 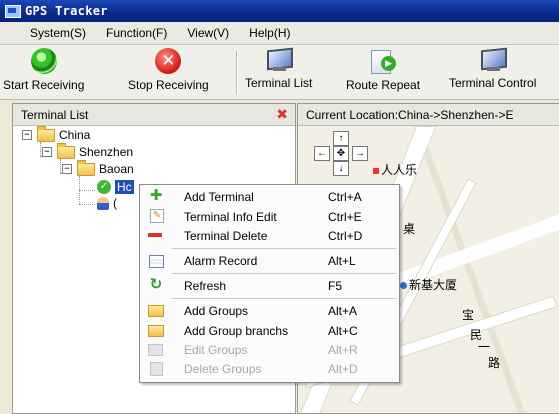 What do you see at coordinates (269, 330) in the screenshot?
I see `menu-item-add-group-branchs: Add Group branchs Alt+C` at bounding box center [269, 330].